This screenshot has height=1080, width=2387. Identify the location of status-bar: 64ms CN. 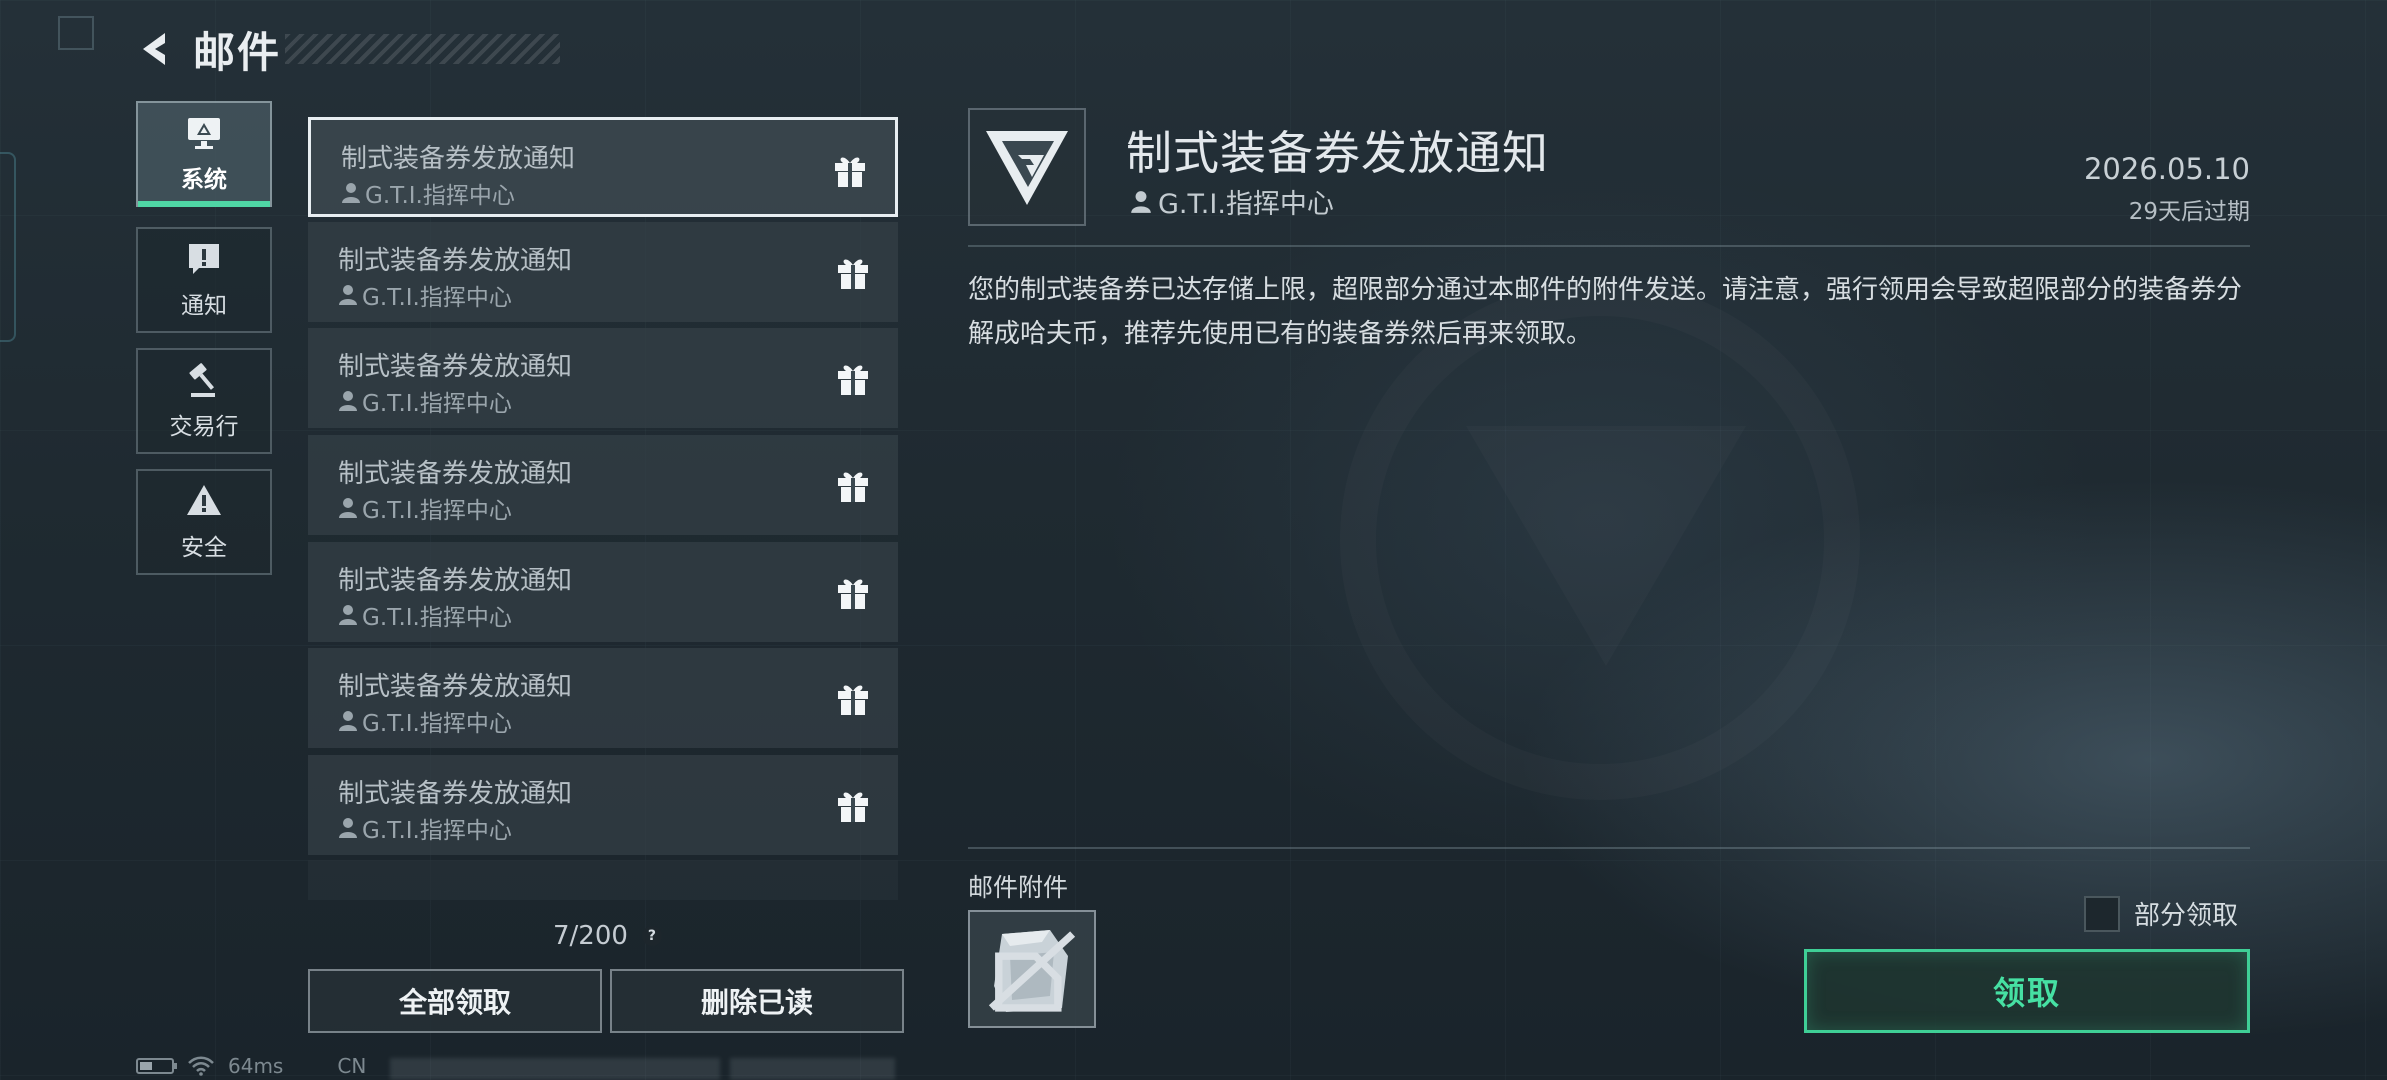
(251, 1066).